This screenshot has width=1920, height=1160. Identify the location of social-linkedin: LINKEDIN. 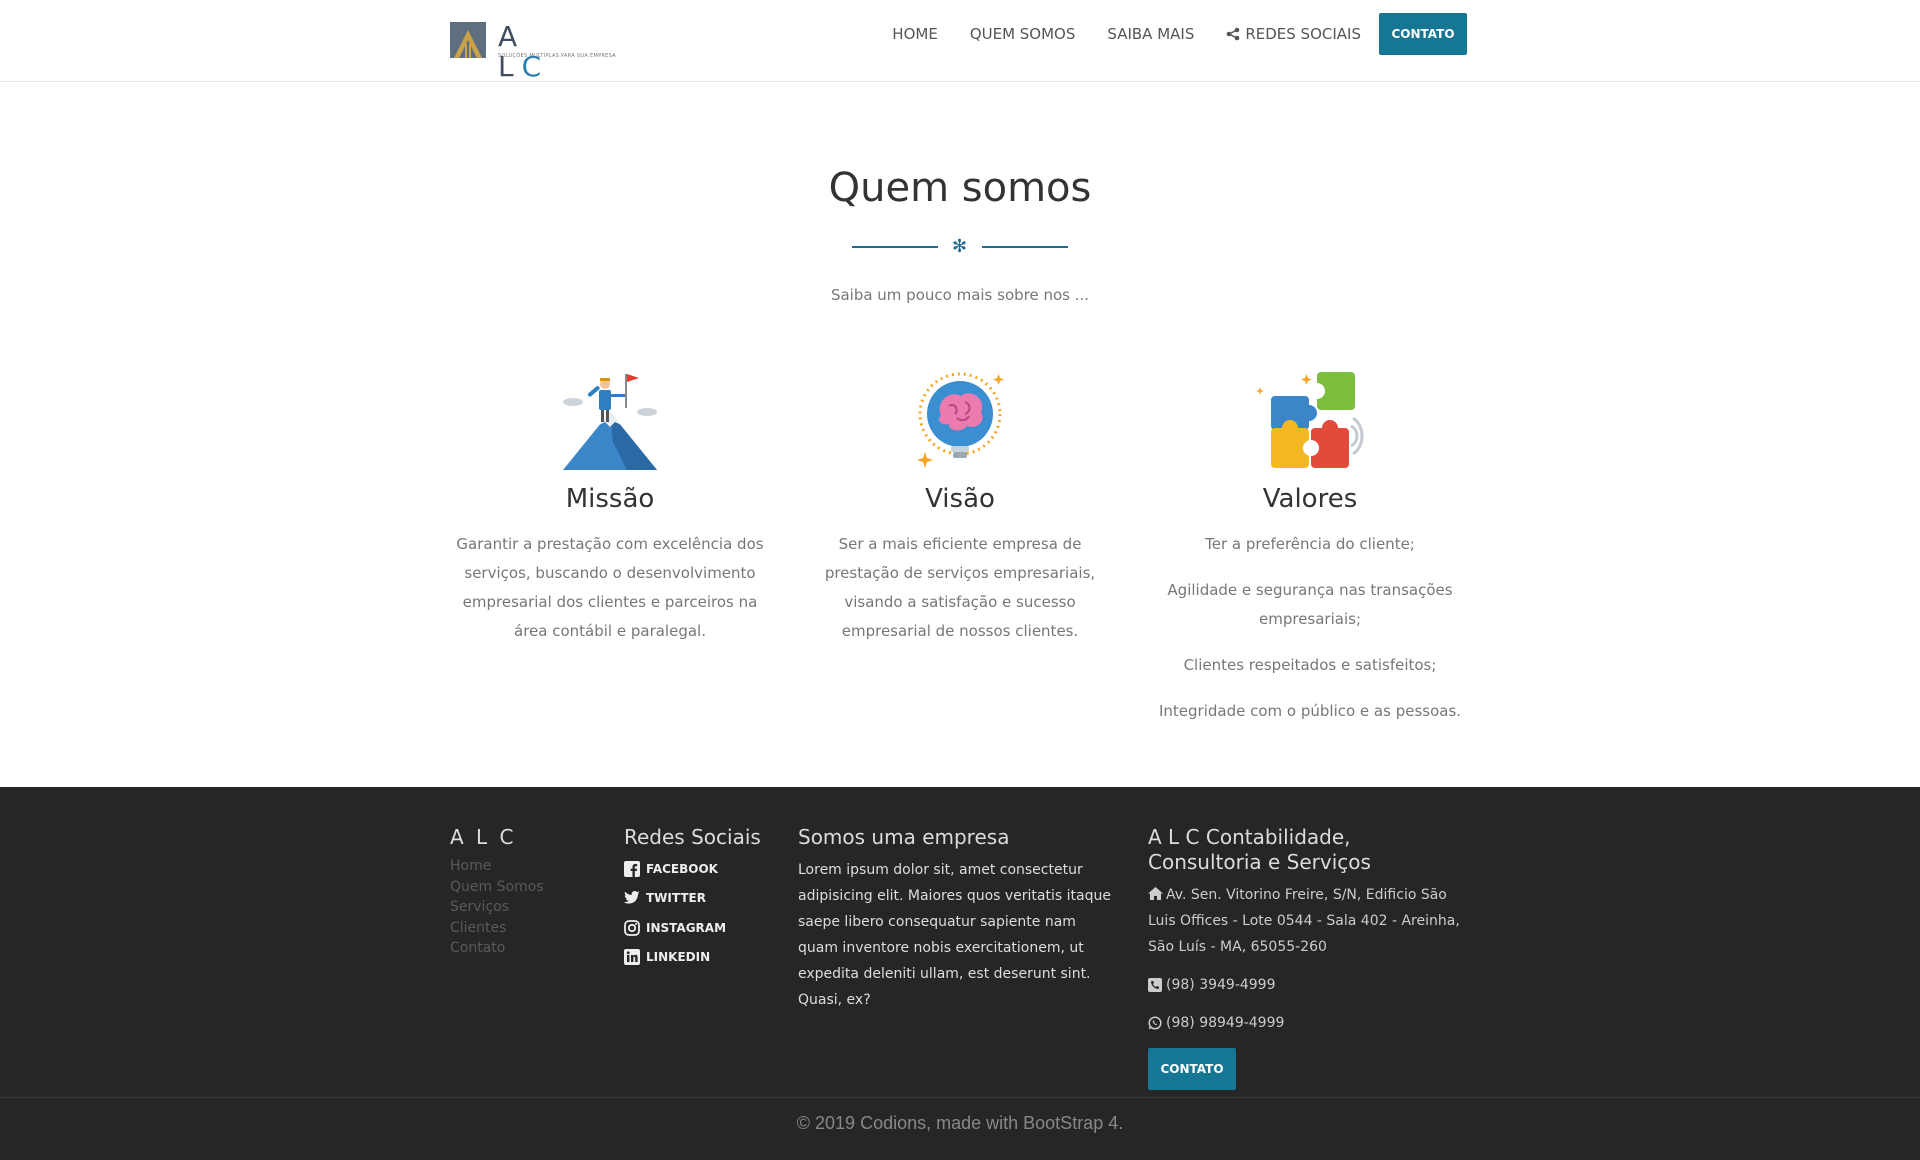
(692, 958).